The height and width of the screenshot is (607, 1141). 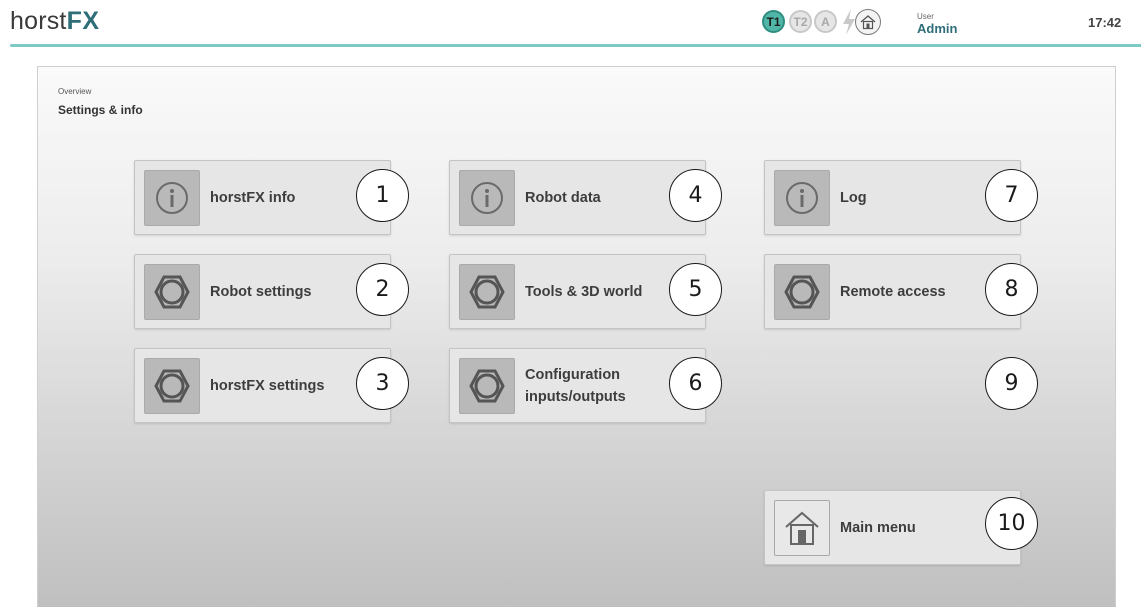 I want to click on callout-3: 3, so click(x=382, y=383).